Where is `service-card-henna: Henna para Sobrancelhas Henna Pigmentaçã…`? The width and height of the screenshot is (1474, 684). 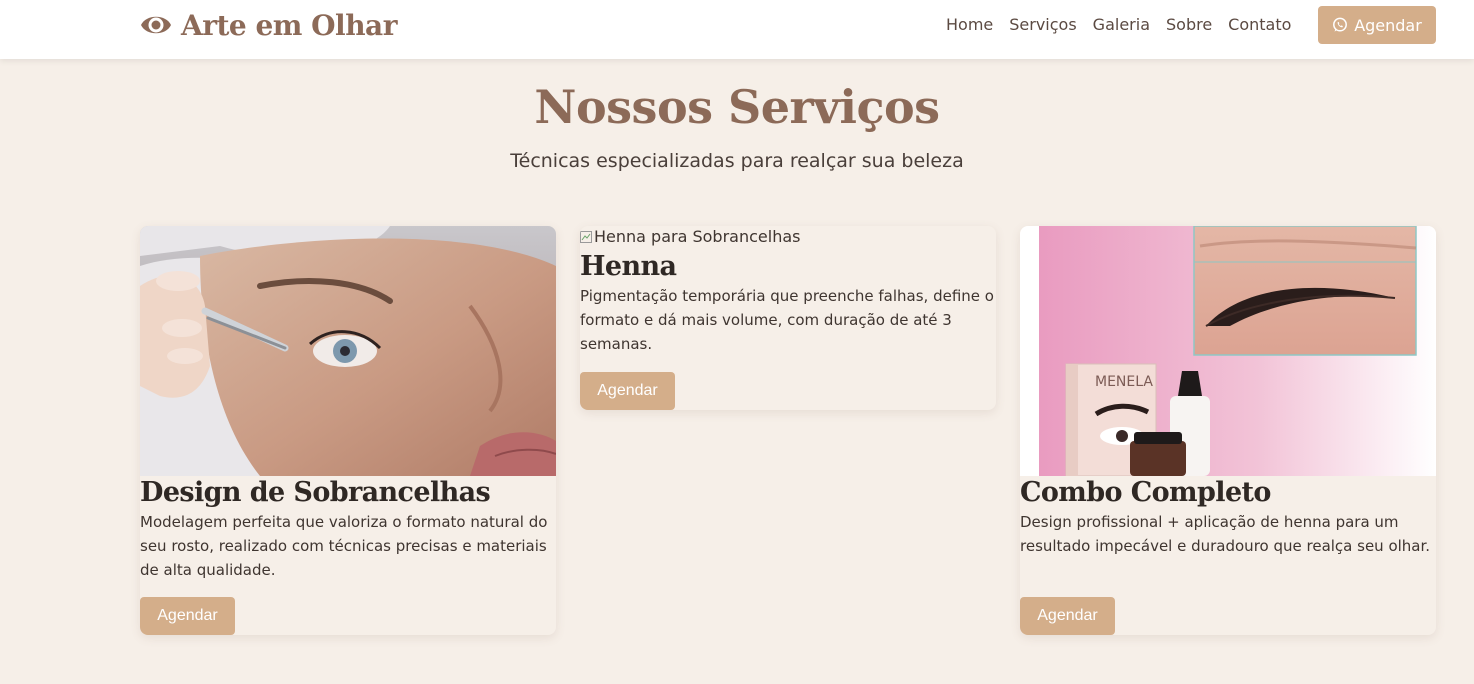
service-card-henna: Henna para Sobrancelhas Henna Pigmentaçã… is located at coordinates (788, 318).